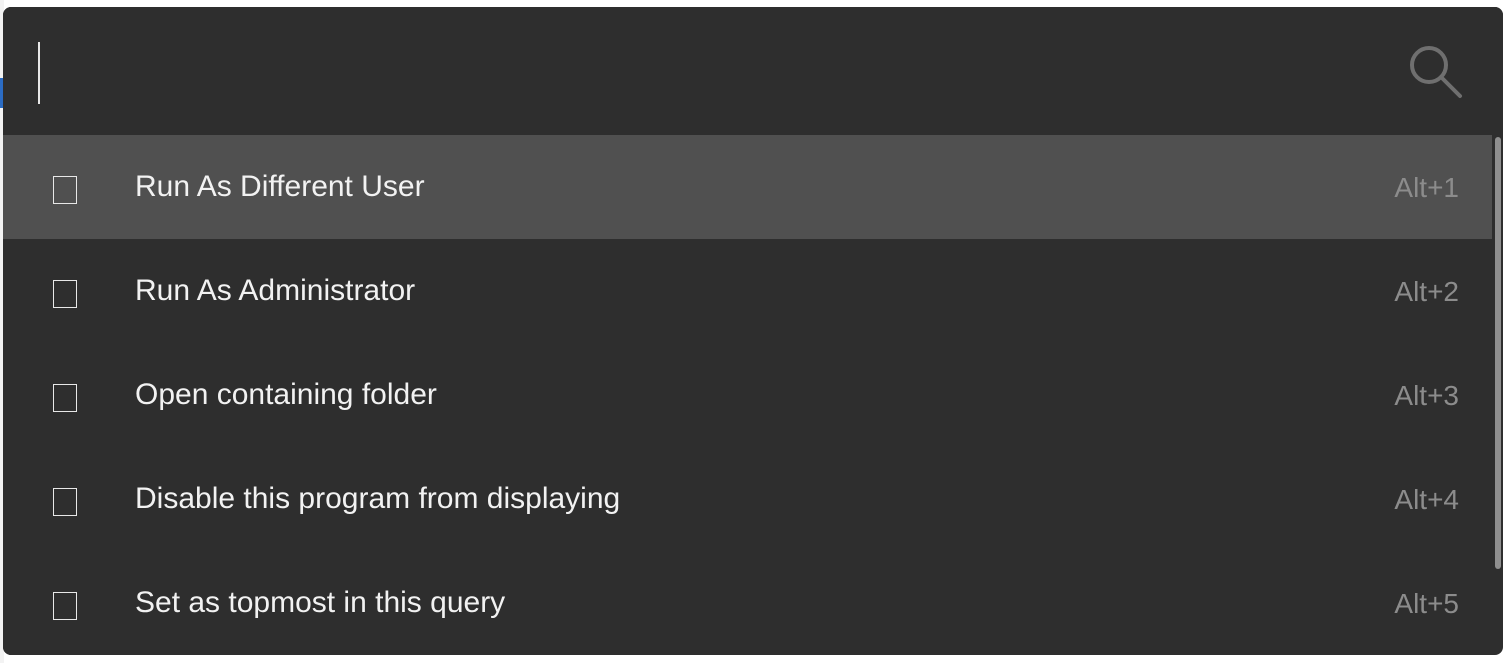  What do you see at coordinates (286, 394) in the screenshot?
I see `result-title: Open containing folder` at bounding box center [286, 394].